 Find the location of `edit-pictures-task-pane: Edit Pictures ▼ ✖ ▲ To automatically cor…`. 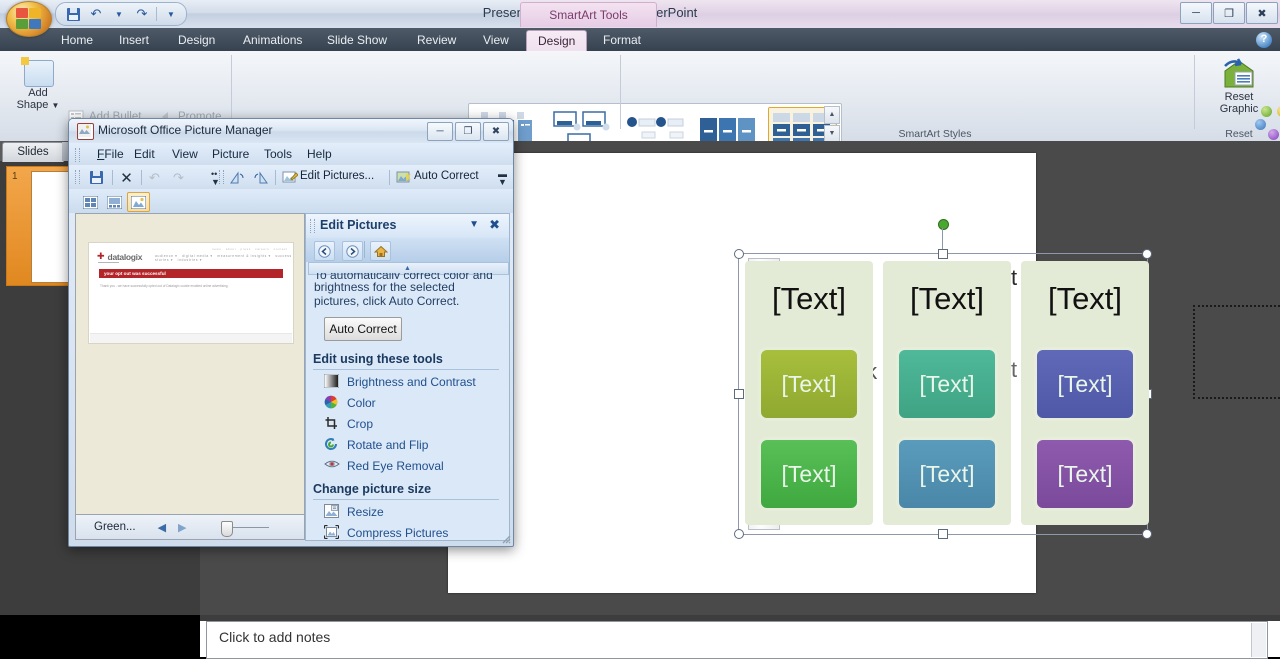

edit-pictures-task-pane: Edit Pictures ▼ ✖ ▲ To automatically cor… is located at coordinates (407, 377).